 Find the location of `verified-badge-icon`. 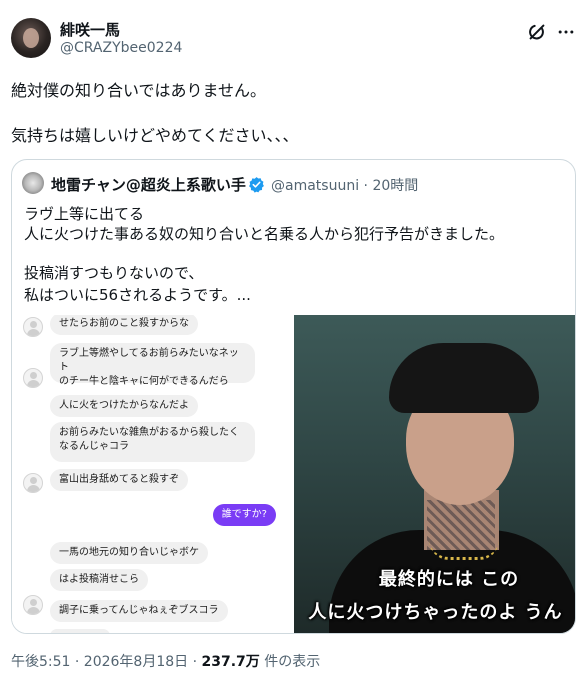

verified-badge-icon is located at coordinates (256, 185).